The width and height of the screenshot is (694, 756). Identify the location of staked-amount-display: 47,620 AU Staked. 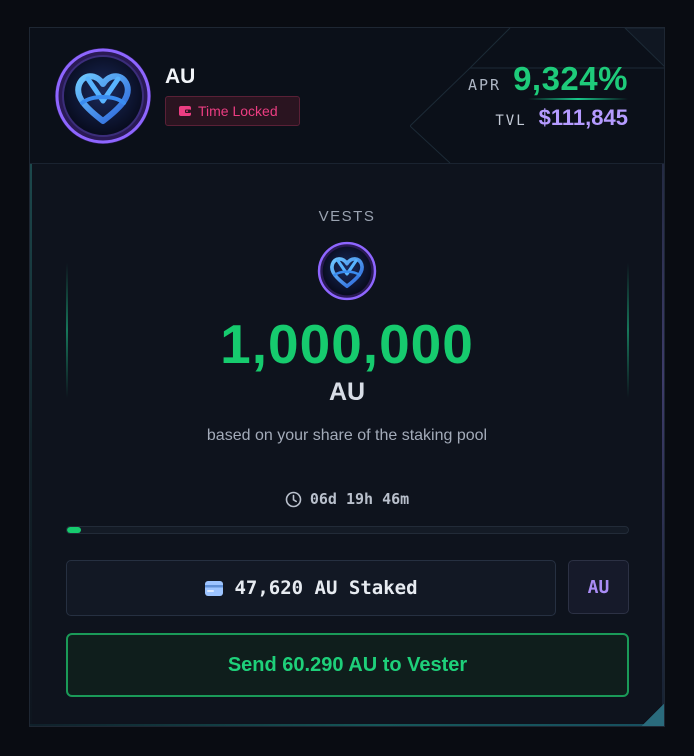
(311, 588).